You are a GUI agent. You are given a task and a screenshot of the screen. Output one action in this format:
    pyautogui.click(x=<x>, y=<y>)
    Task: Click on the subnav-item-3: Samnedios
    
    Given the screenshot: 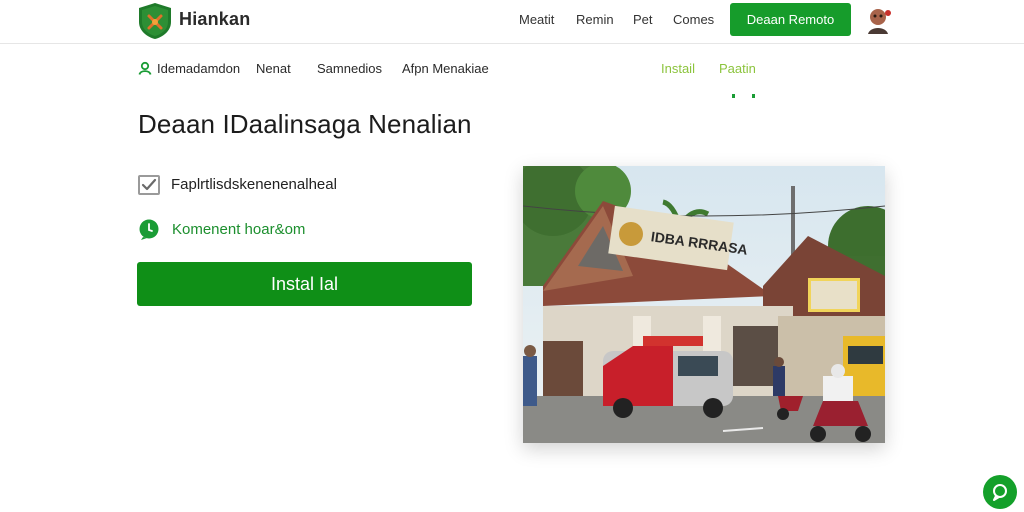 What is the action you would take?
    pyautogui.click(x=349, y=68)
    